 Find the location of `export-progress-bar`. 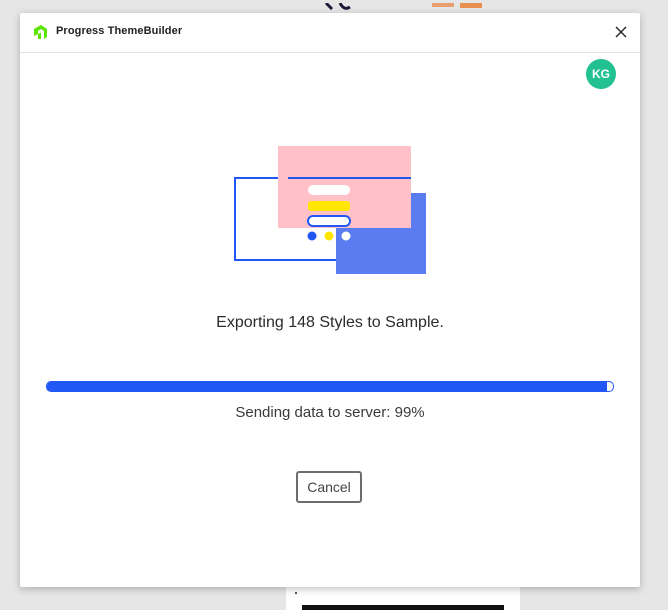

export-progress-bar is located at coordinates (330, 386).